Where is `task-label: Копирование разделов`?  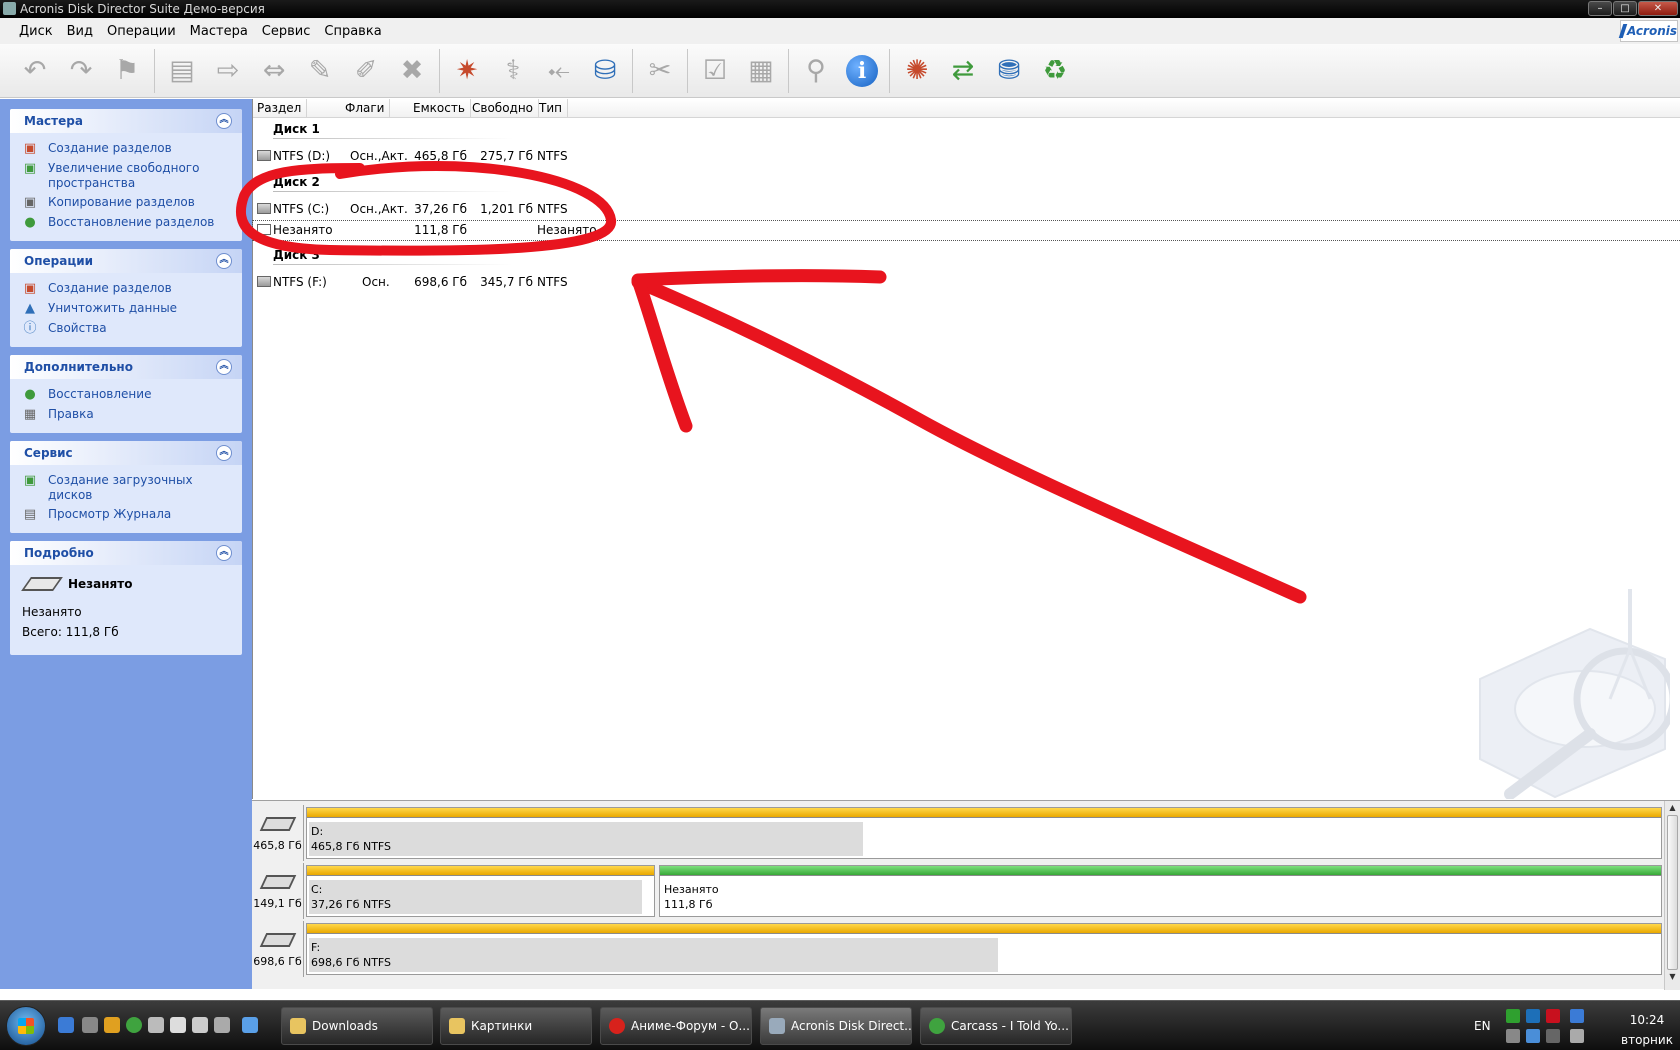 task-label: Копирование разделов is located at coordinates (121, 202).